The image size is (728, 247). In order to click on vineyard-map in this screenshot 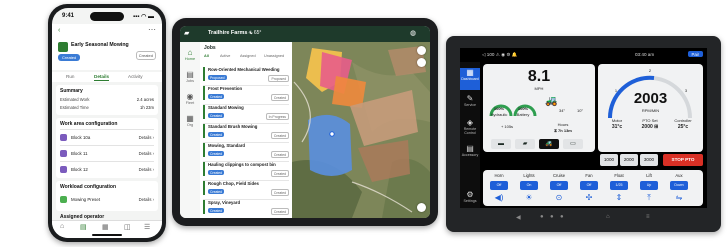, I will do `click(361, 130)`.